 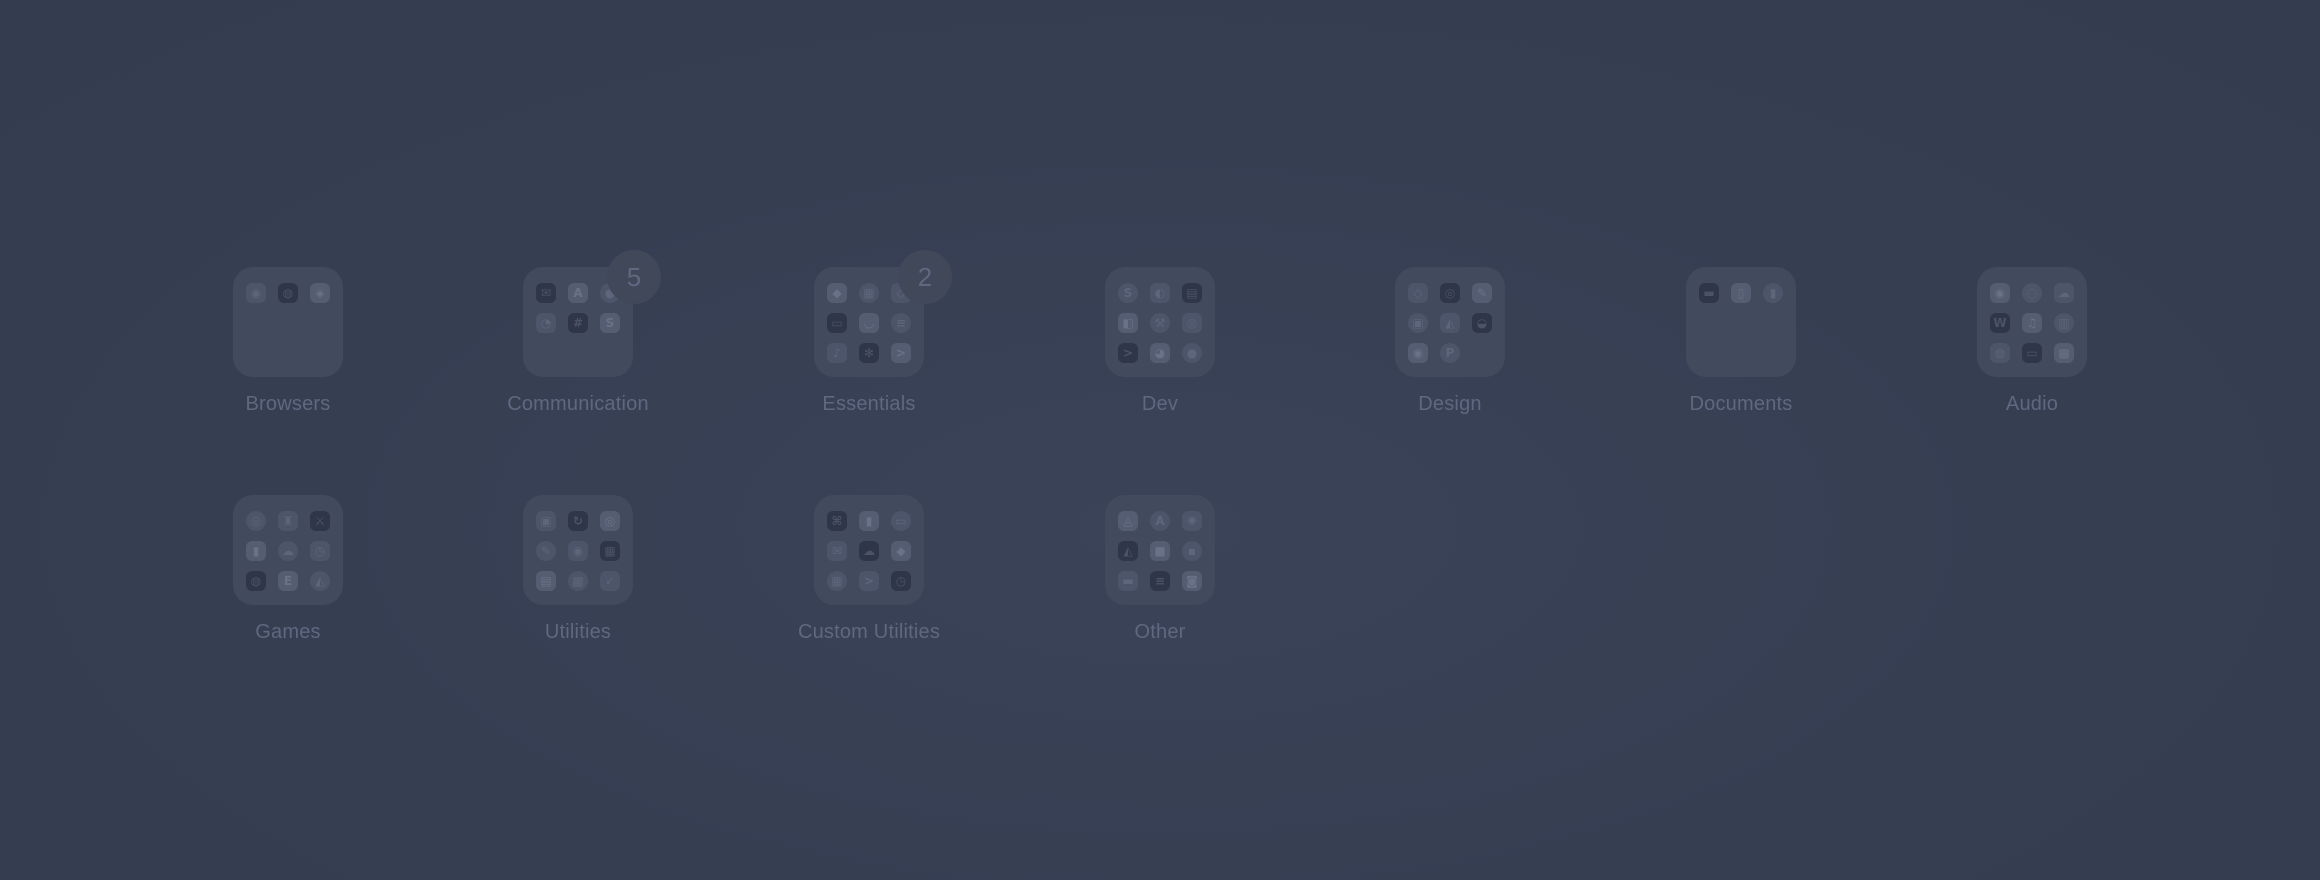 What do you see at coordinates (901, 581) in the screenshot?
I see `clock-icon: ◷` at bounding box center [901, 581].